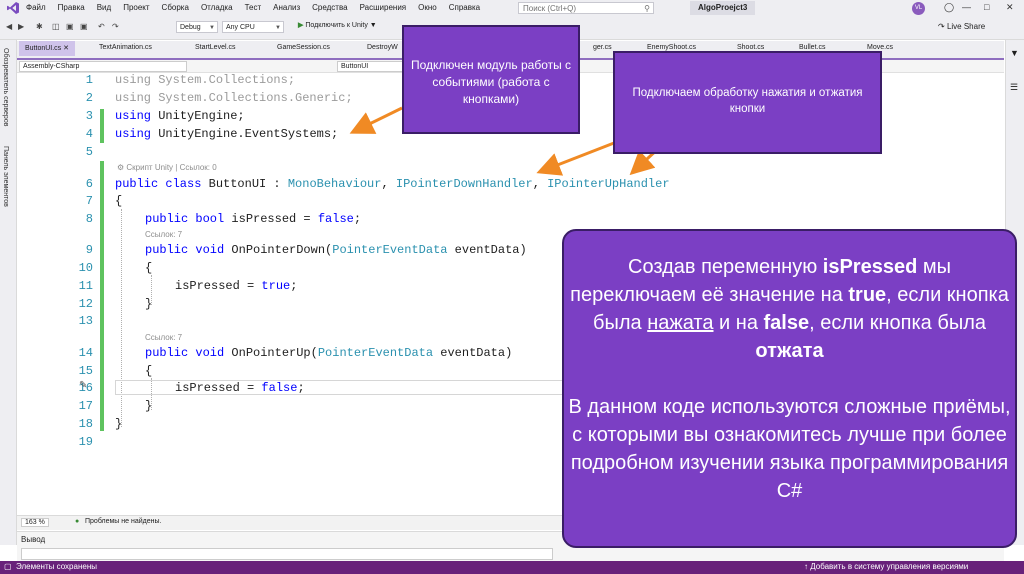 Image resolution: width=1024 pixels, height=574 pixels. What do you see at coordinates (70, 26) in the screenshot?
I see `save-icon: ▣` at bounding box center [70, 26].